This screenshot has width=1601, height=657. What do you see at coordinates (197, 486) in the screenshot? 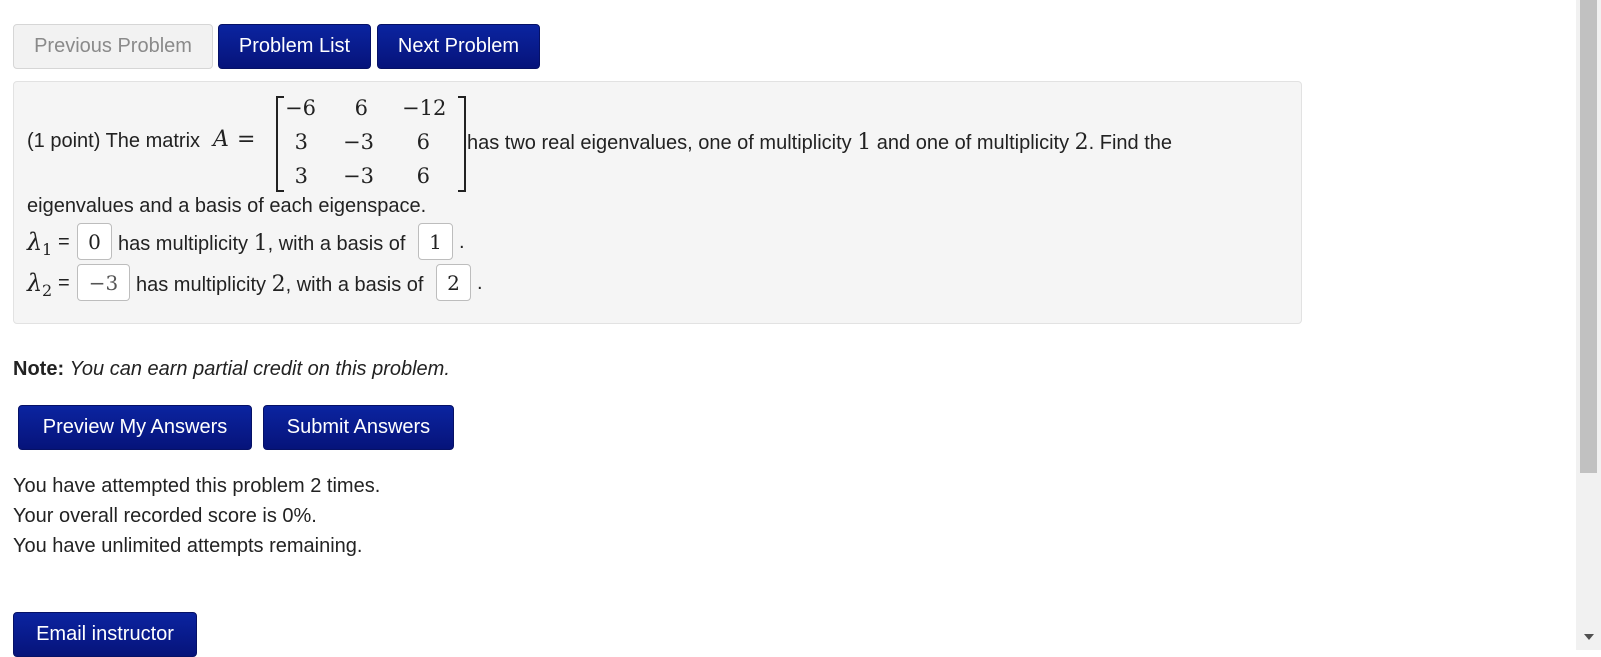
I see `attempts-status: You have attempted this problem 2 times.` at bounding box center [197, 486].